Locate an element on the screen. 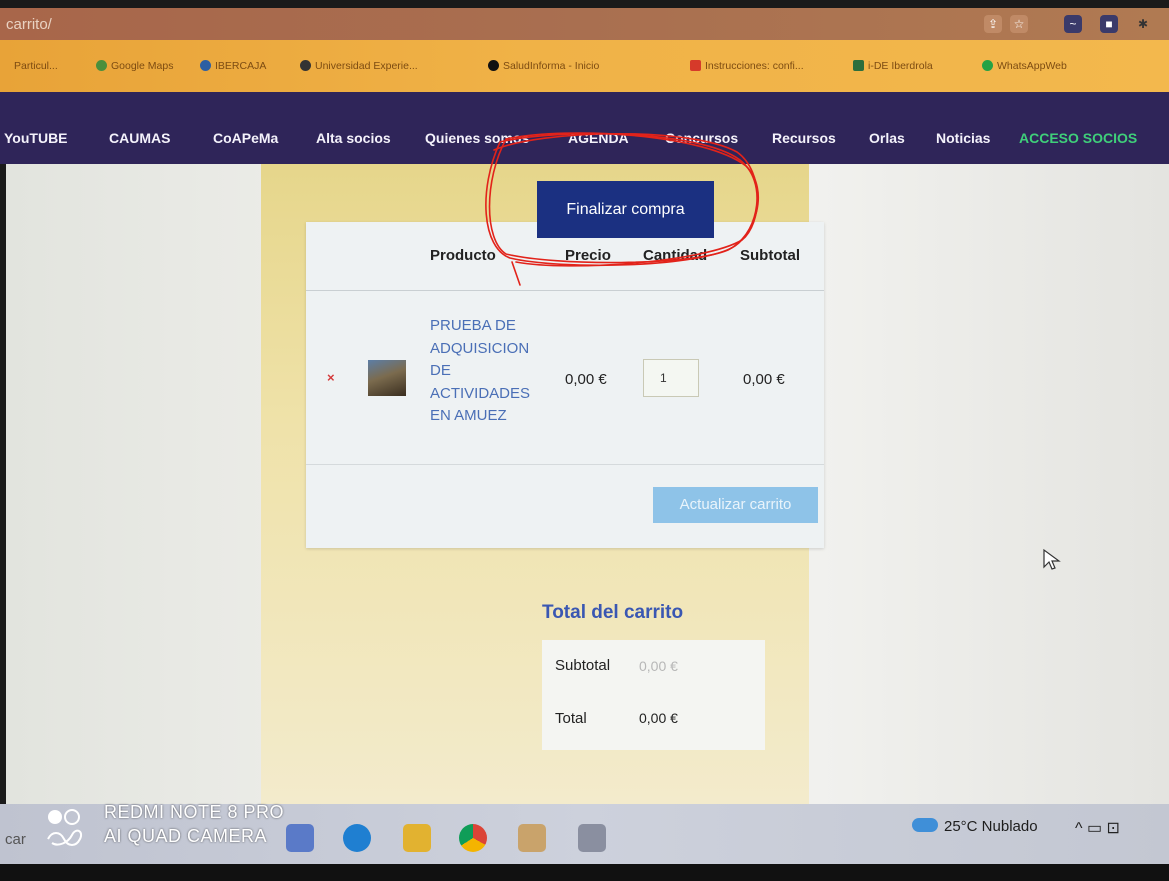  share-icon: ⇪ is located at coordinates (993, 24).